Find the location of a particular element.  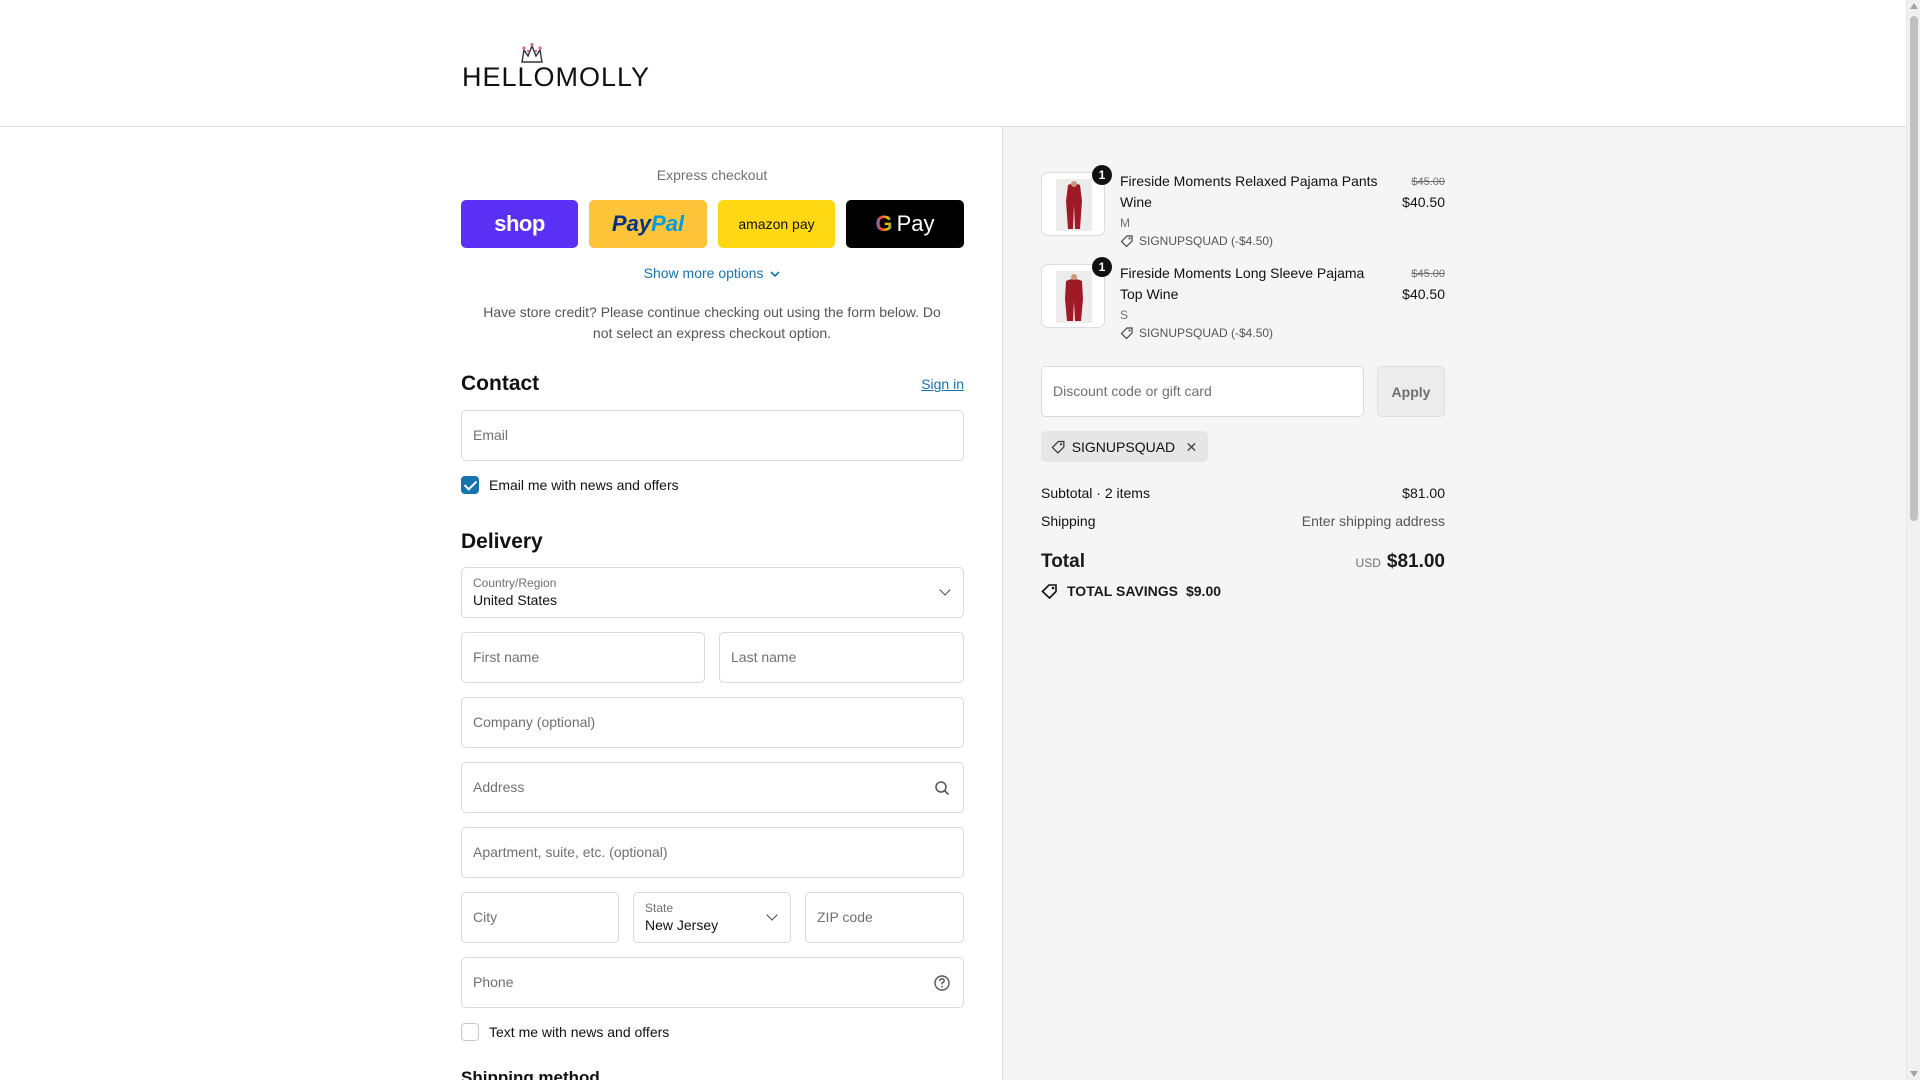

address-field: Address is located at coordinates (712, 787).